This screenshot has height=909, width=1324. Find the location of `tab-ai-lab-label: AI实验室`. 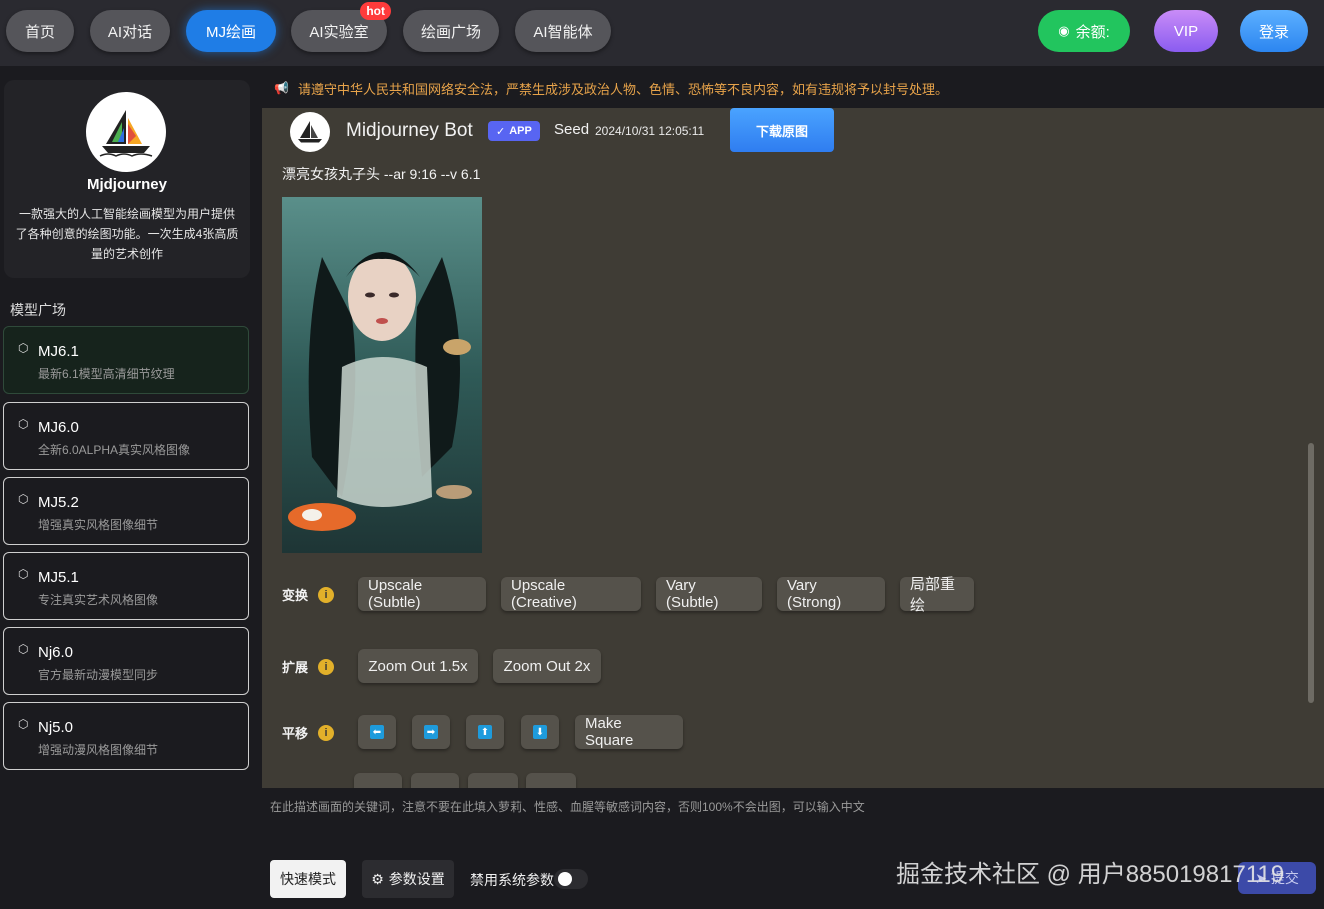

tab-ai-lab-label: AI实验室 is located at coordinates (339, 32).